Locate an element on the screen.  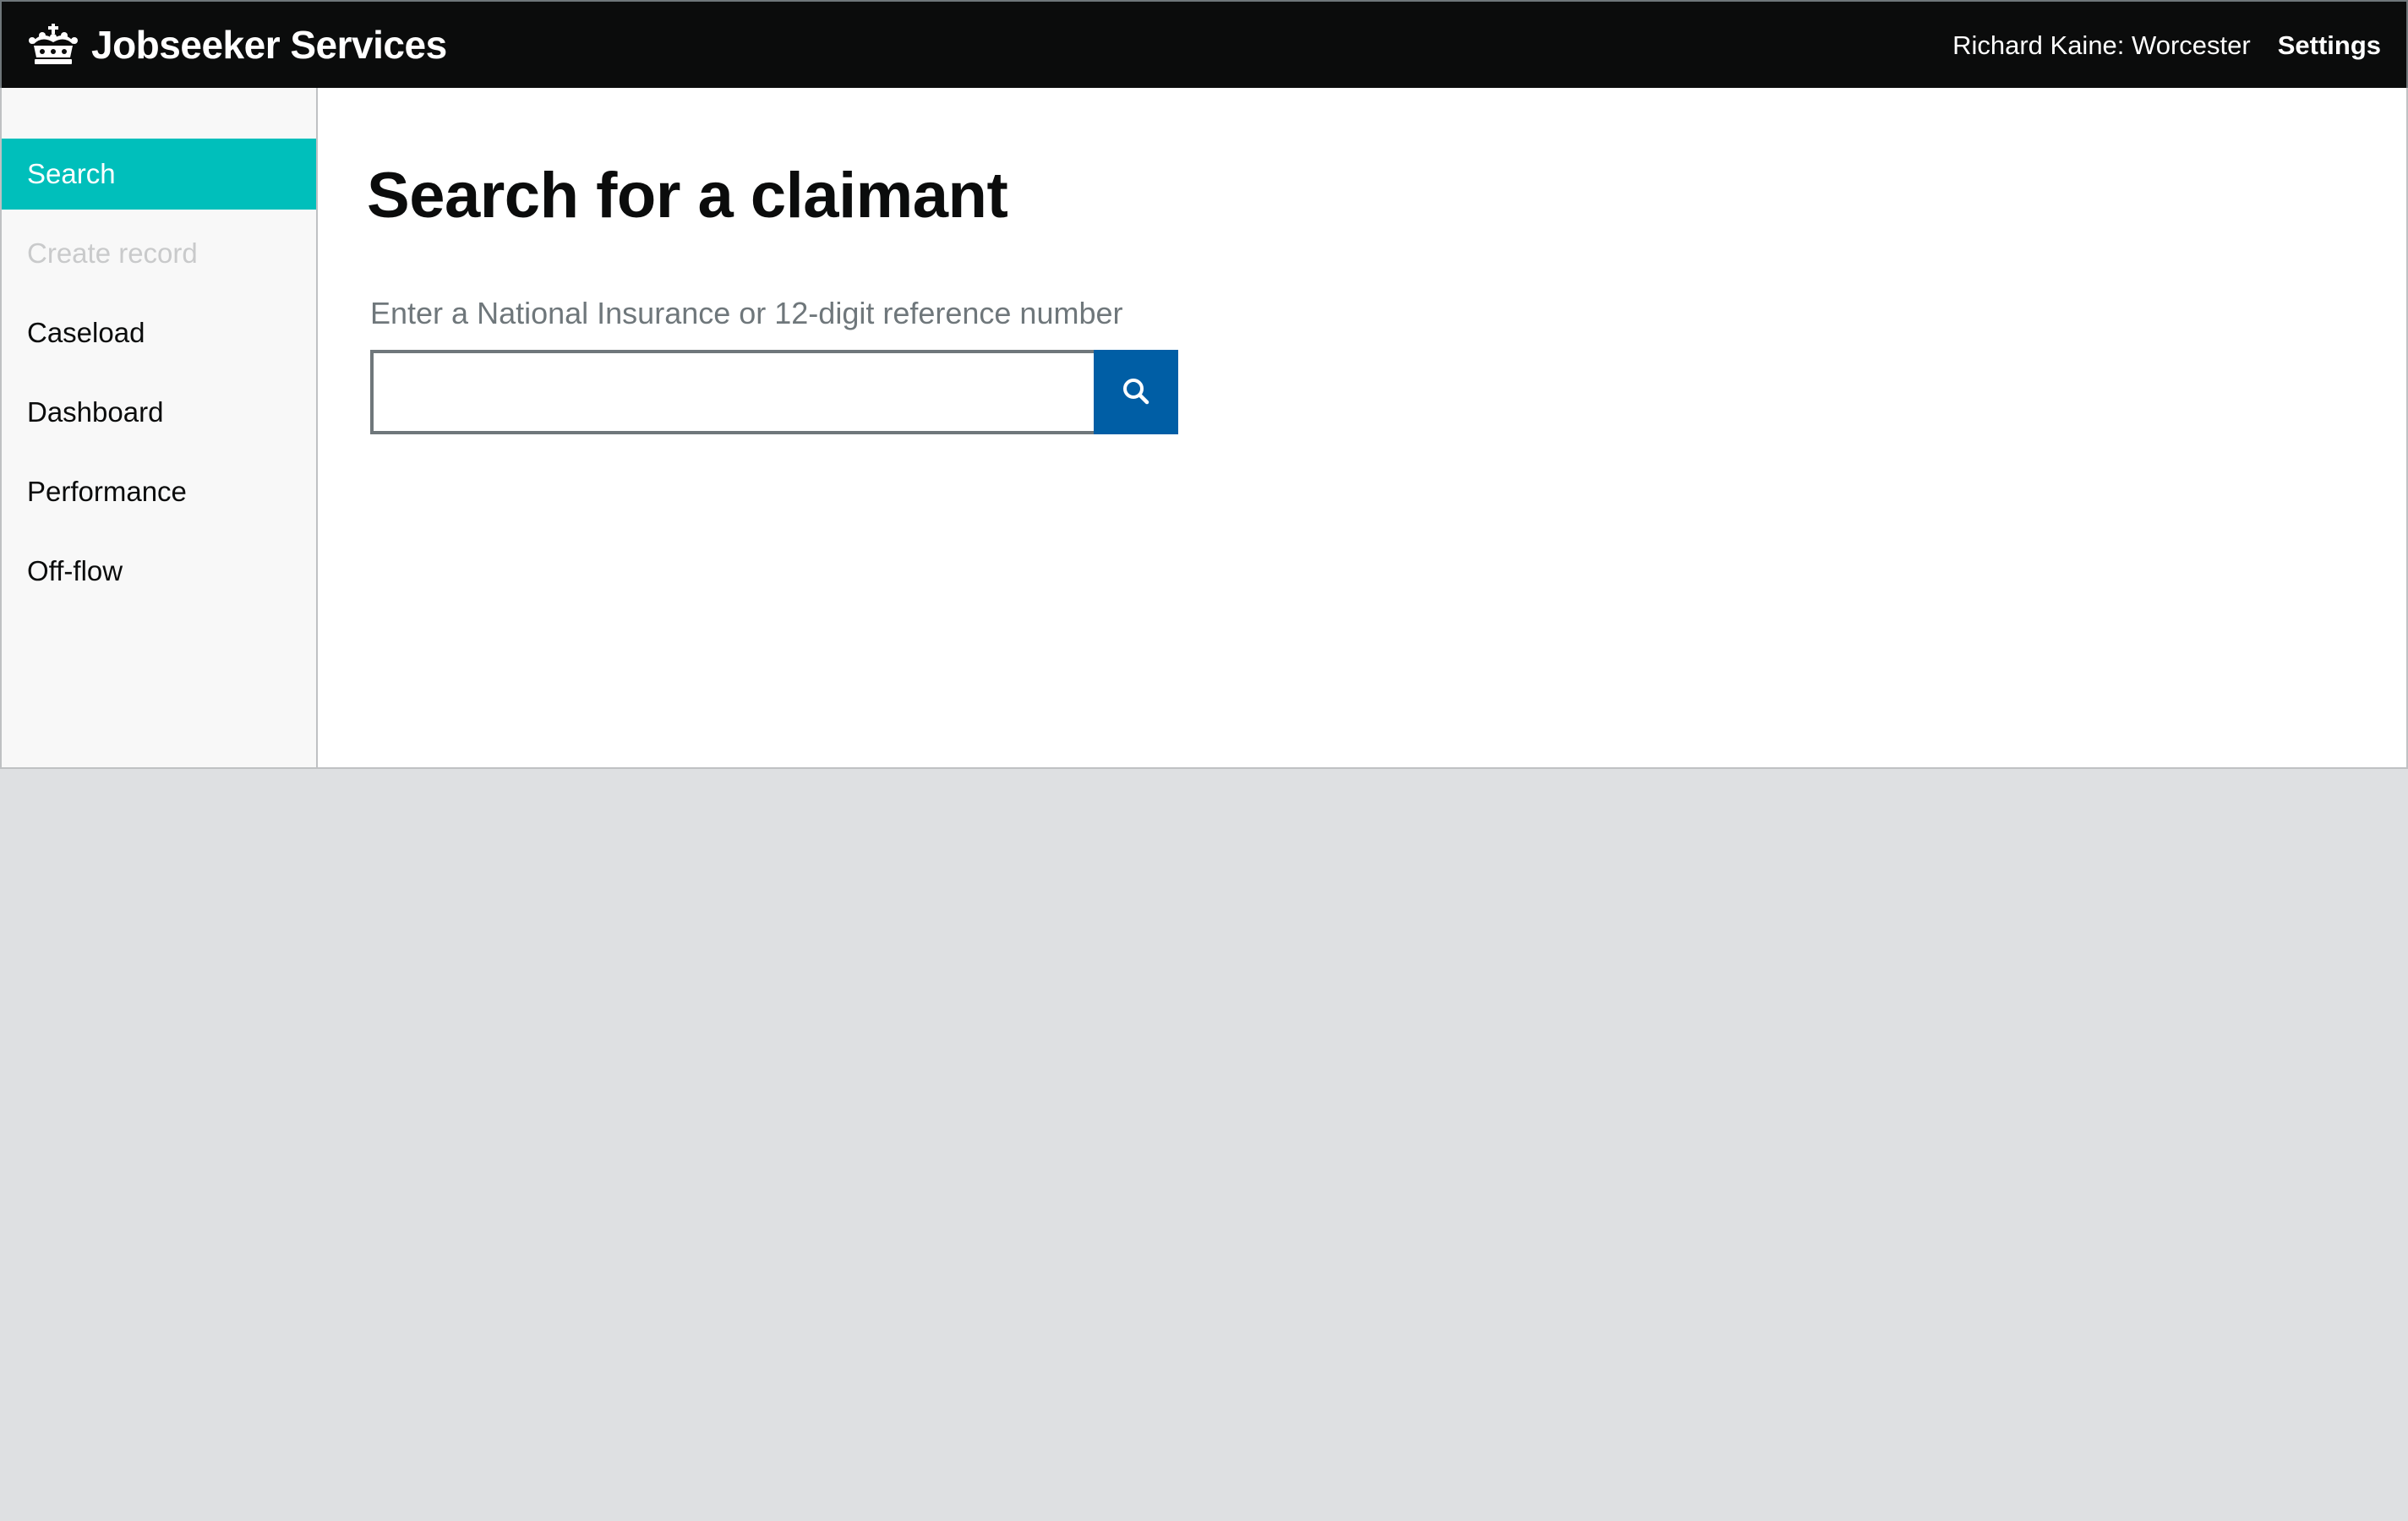
settings-link: Settings is located at coordinates (2330, 45).